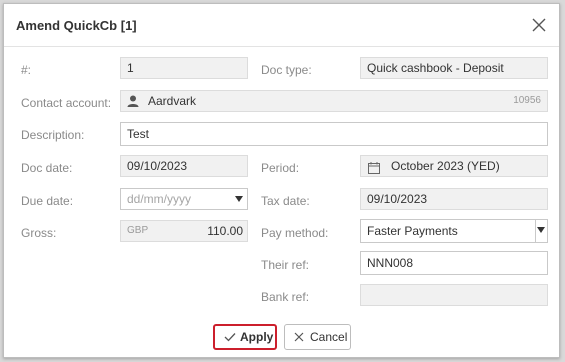  What do you see at coordinates (435, 68) in the screenshot?
I see `doc-type-value: Quick cashbook - Deposit` at bounding box center [435, 68].